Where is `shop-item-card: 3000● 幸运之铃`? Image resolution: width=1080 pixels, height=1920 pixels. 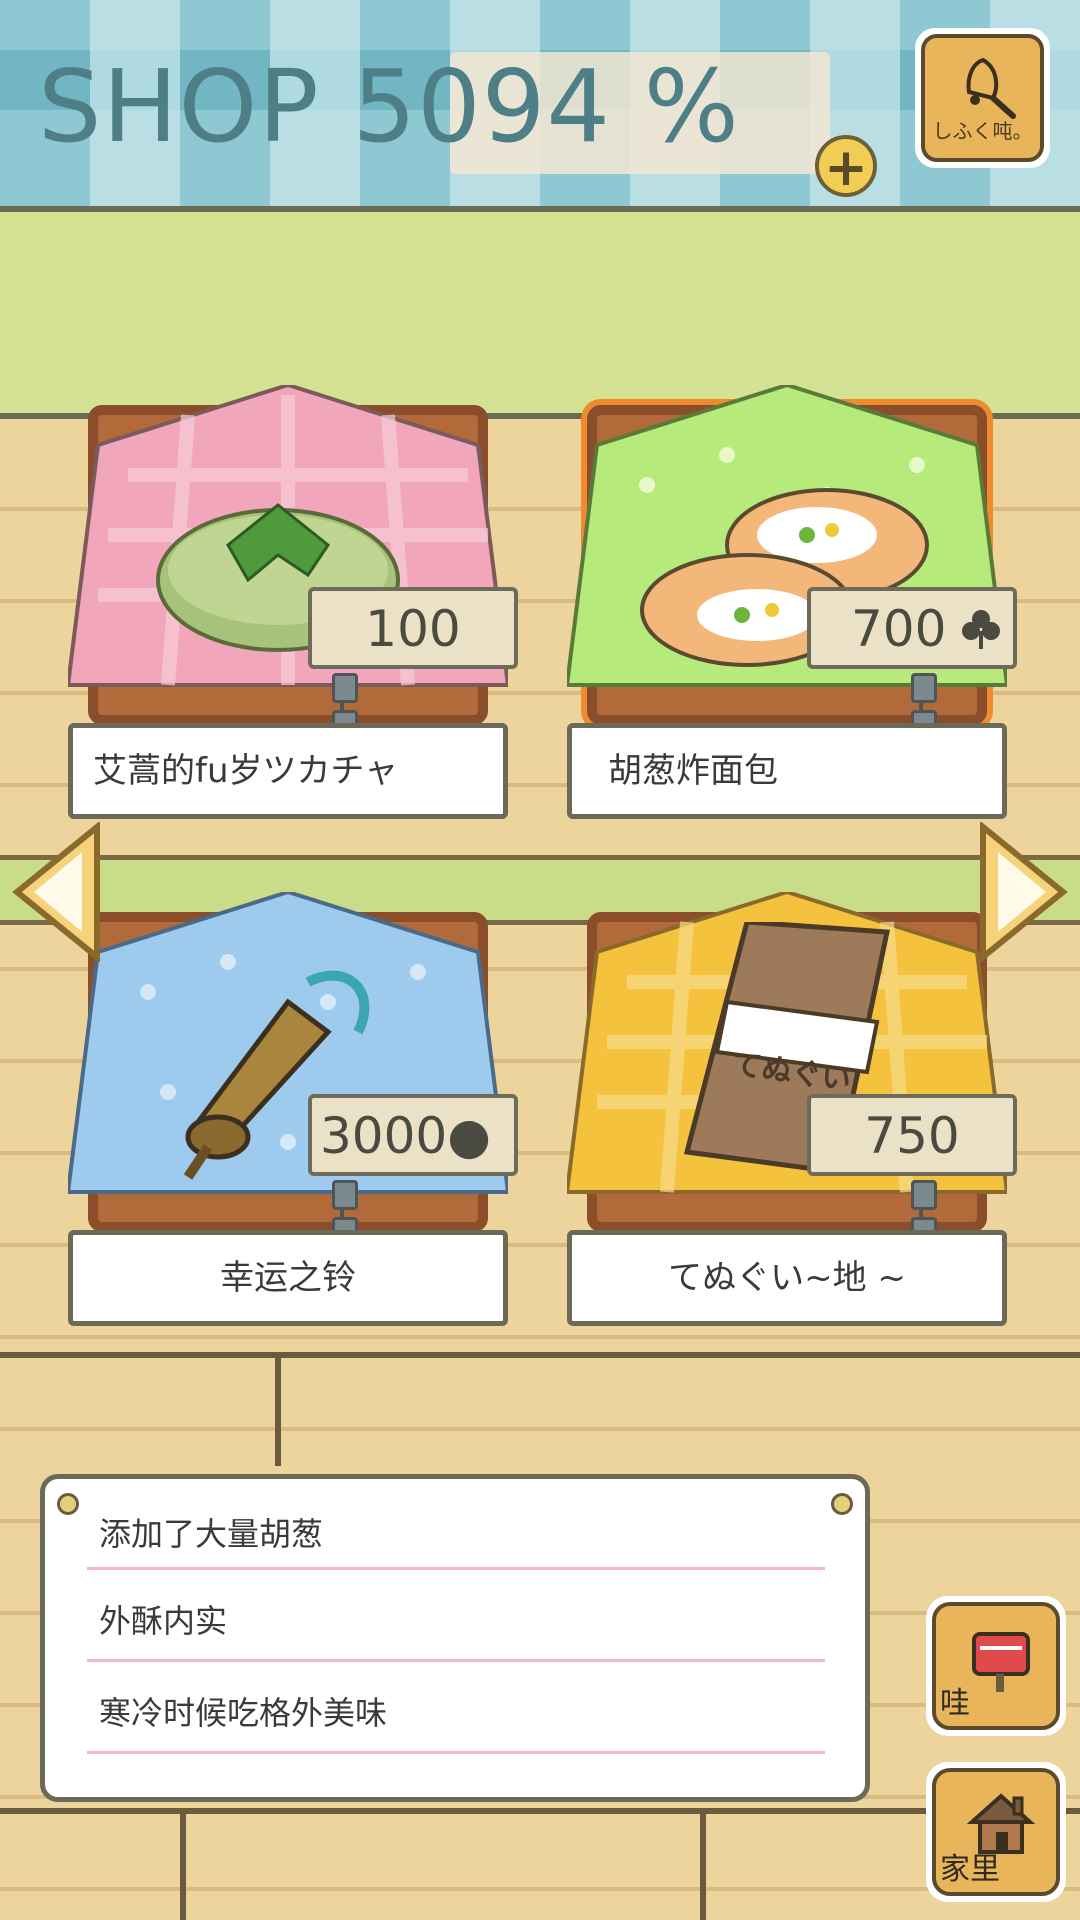
shop-item-card: 3000● 幸运之铃 is located at coordinates (293, 1112).